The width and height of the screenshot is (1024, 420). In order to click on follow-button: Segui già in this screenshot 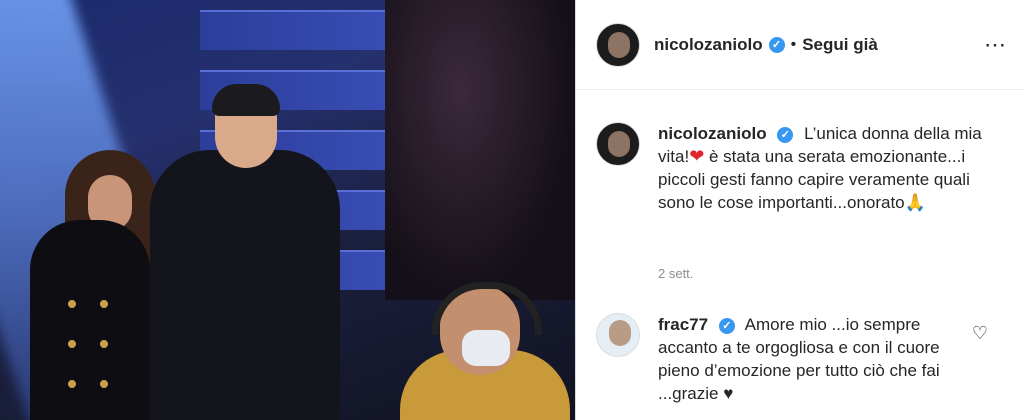, I will do `click(840, 45)`.